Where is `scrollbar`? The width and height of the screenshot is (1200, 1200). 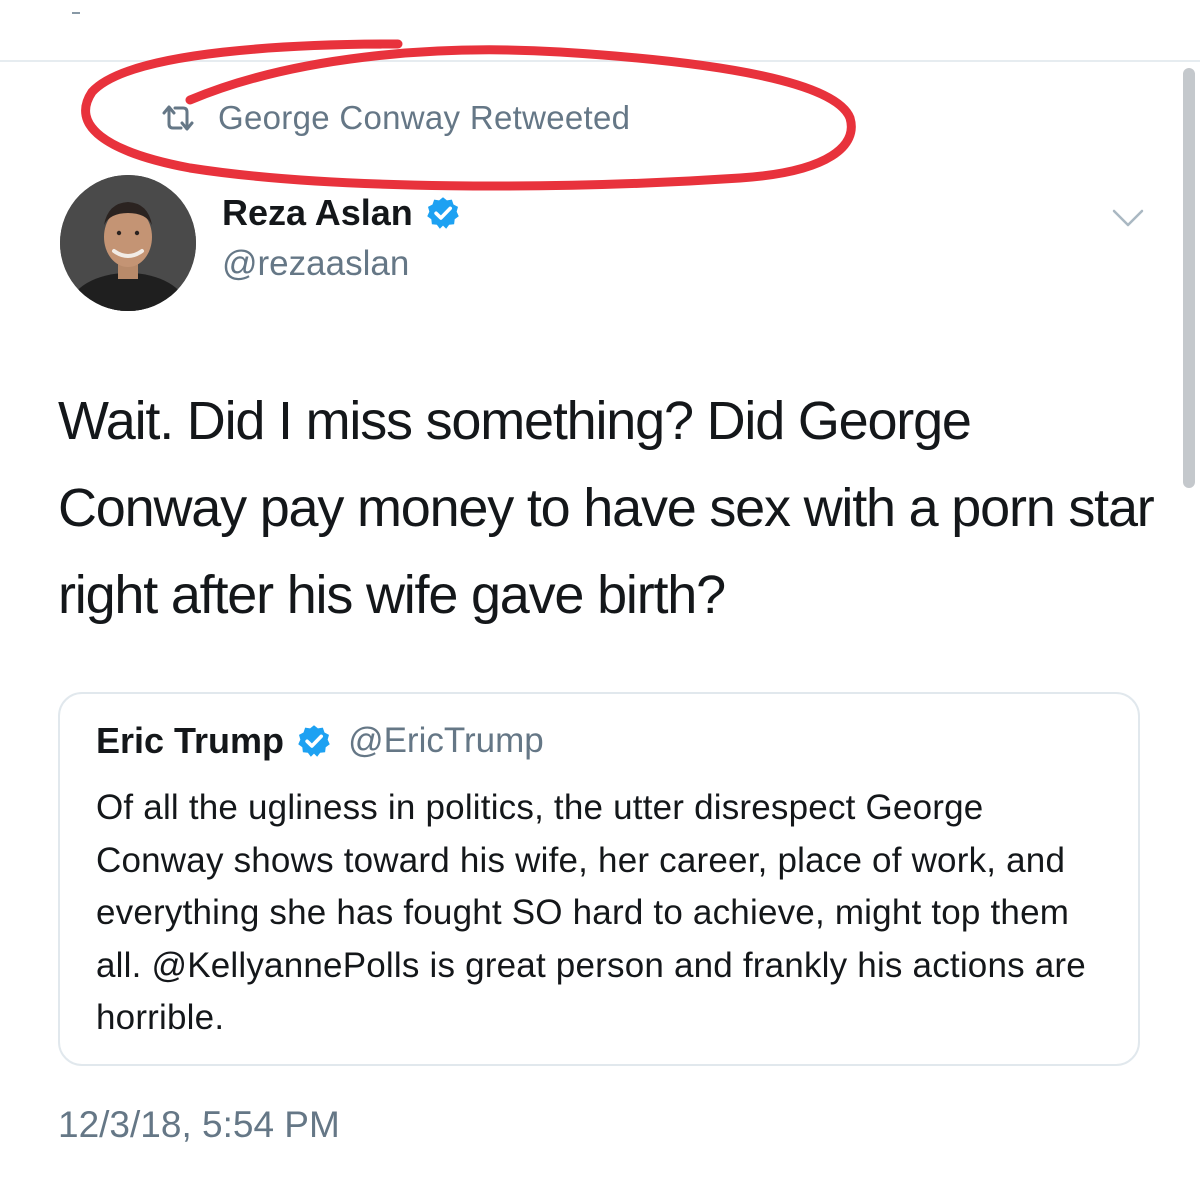 scrollbar is located at coordinates (1189, 278).